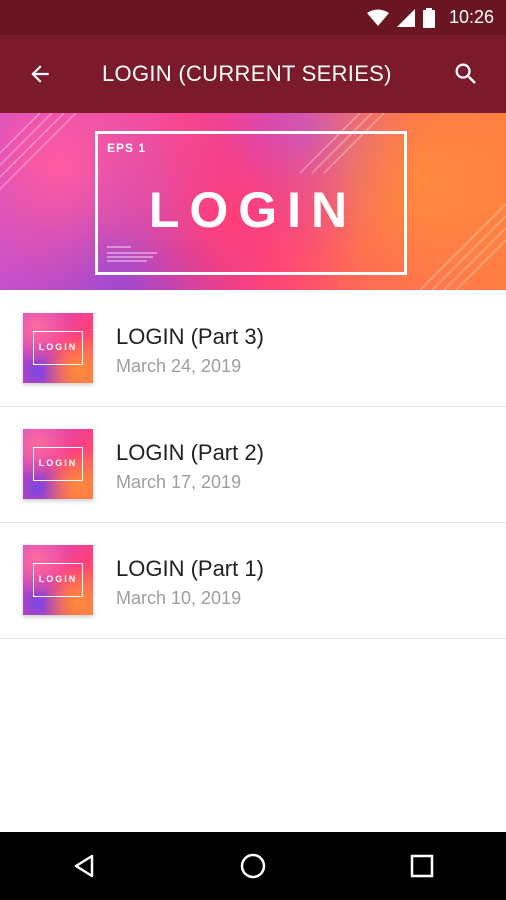  I want to click on battery-icon, so click(428, 17).